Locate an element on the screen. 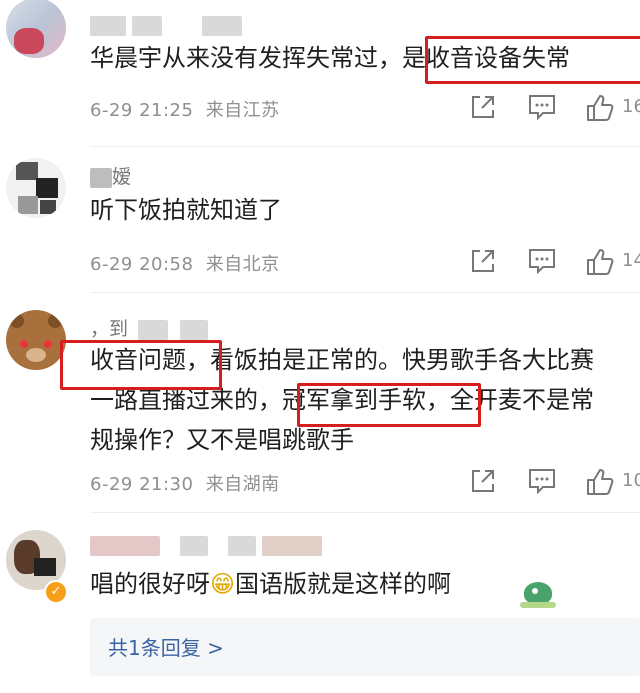 The image size is (640, 693). username: ，到 is located at coordinates (149, 327).